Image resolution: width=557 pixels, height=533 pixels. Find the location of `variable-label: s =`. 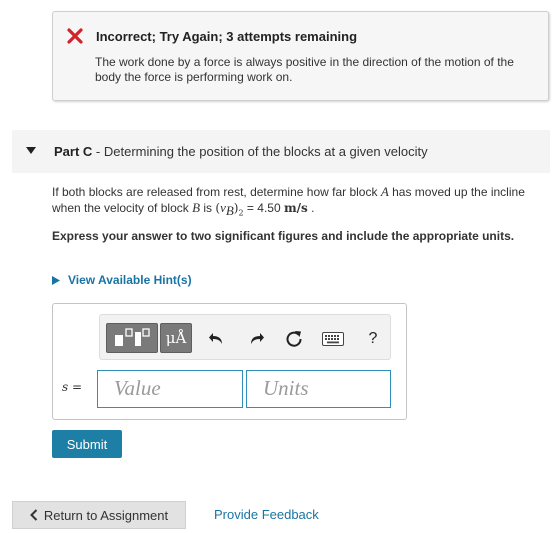

variable-label: s = is located at coordinates (72, 387).